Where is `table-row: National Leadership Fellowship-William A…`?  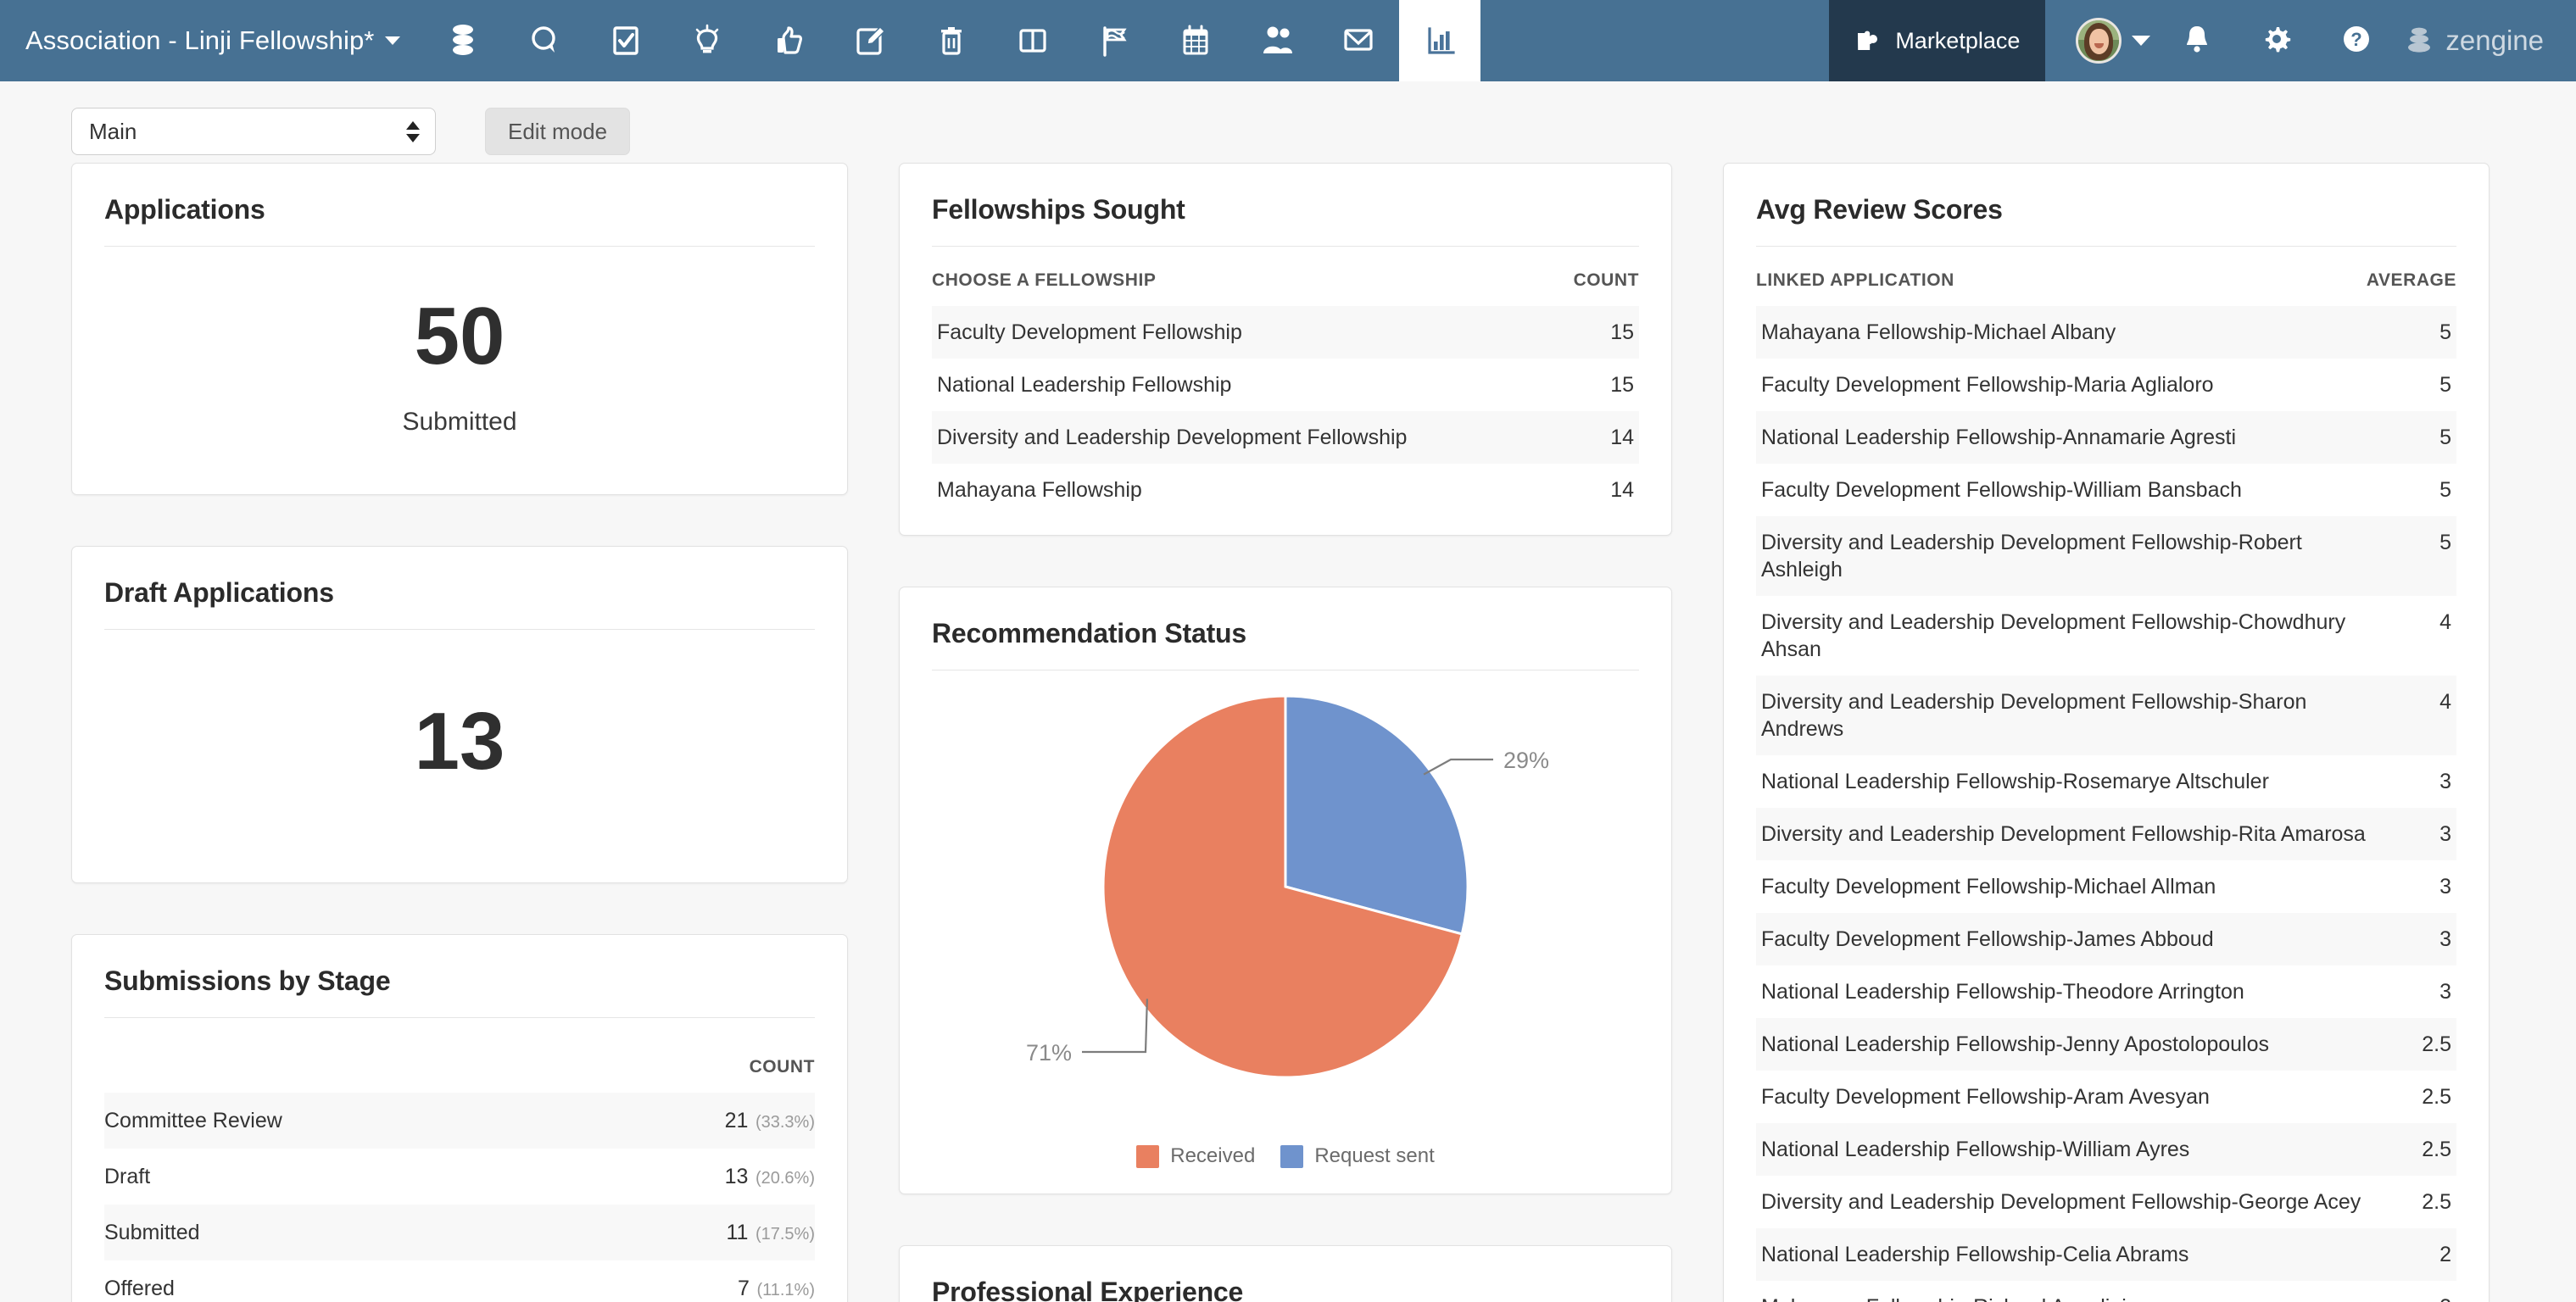 table-row: National Leadership Fellowship-William A… is located at coordinates (2106, 1149).